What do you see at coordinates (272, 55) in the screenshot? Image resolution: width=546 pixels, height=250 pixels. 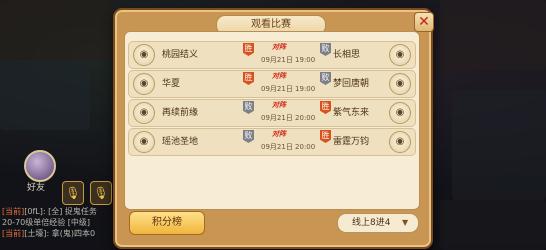 I see `match-row: ◉ 桃园结义 胜 对阵 09月21日 19:00 败 长相思 ◉` at bounding box center [272, 55].